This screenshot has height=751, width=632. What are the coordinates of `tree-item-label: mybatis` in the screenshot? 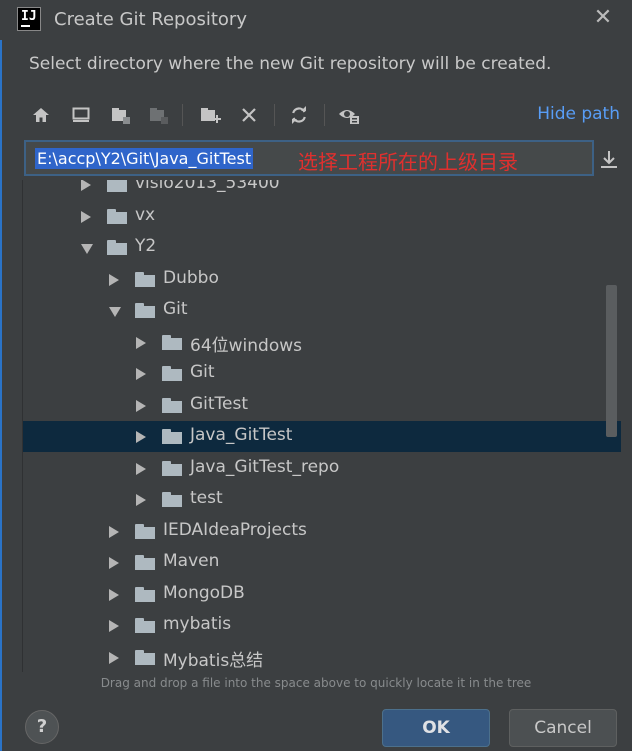 It's located at (197, 624).